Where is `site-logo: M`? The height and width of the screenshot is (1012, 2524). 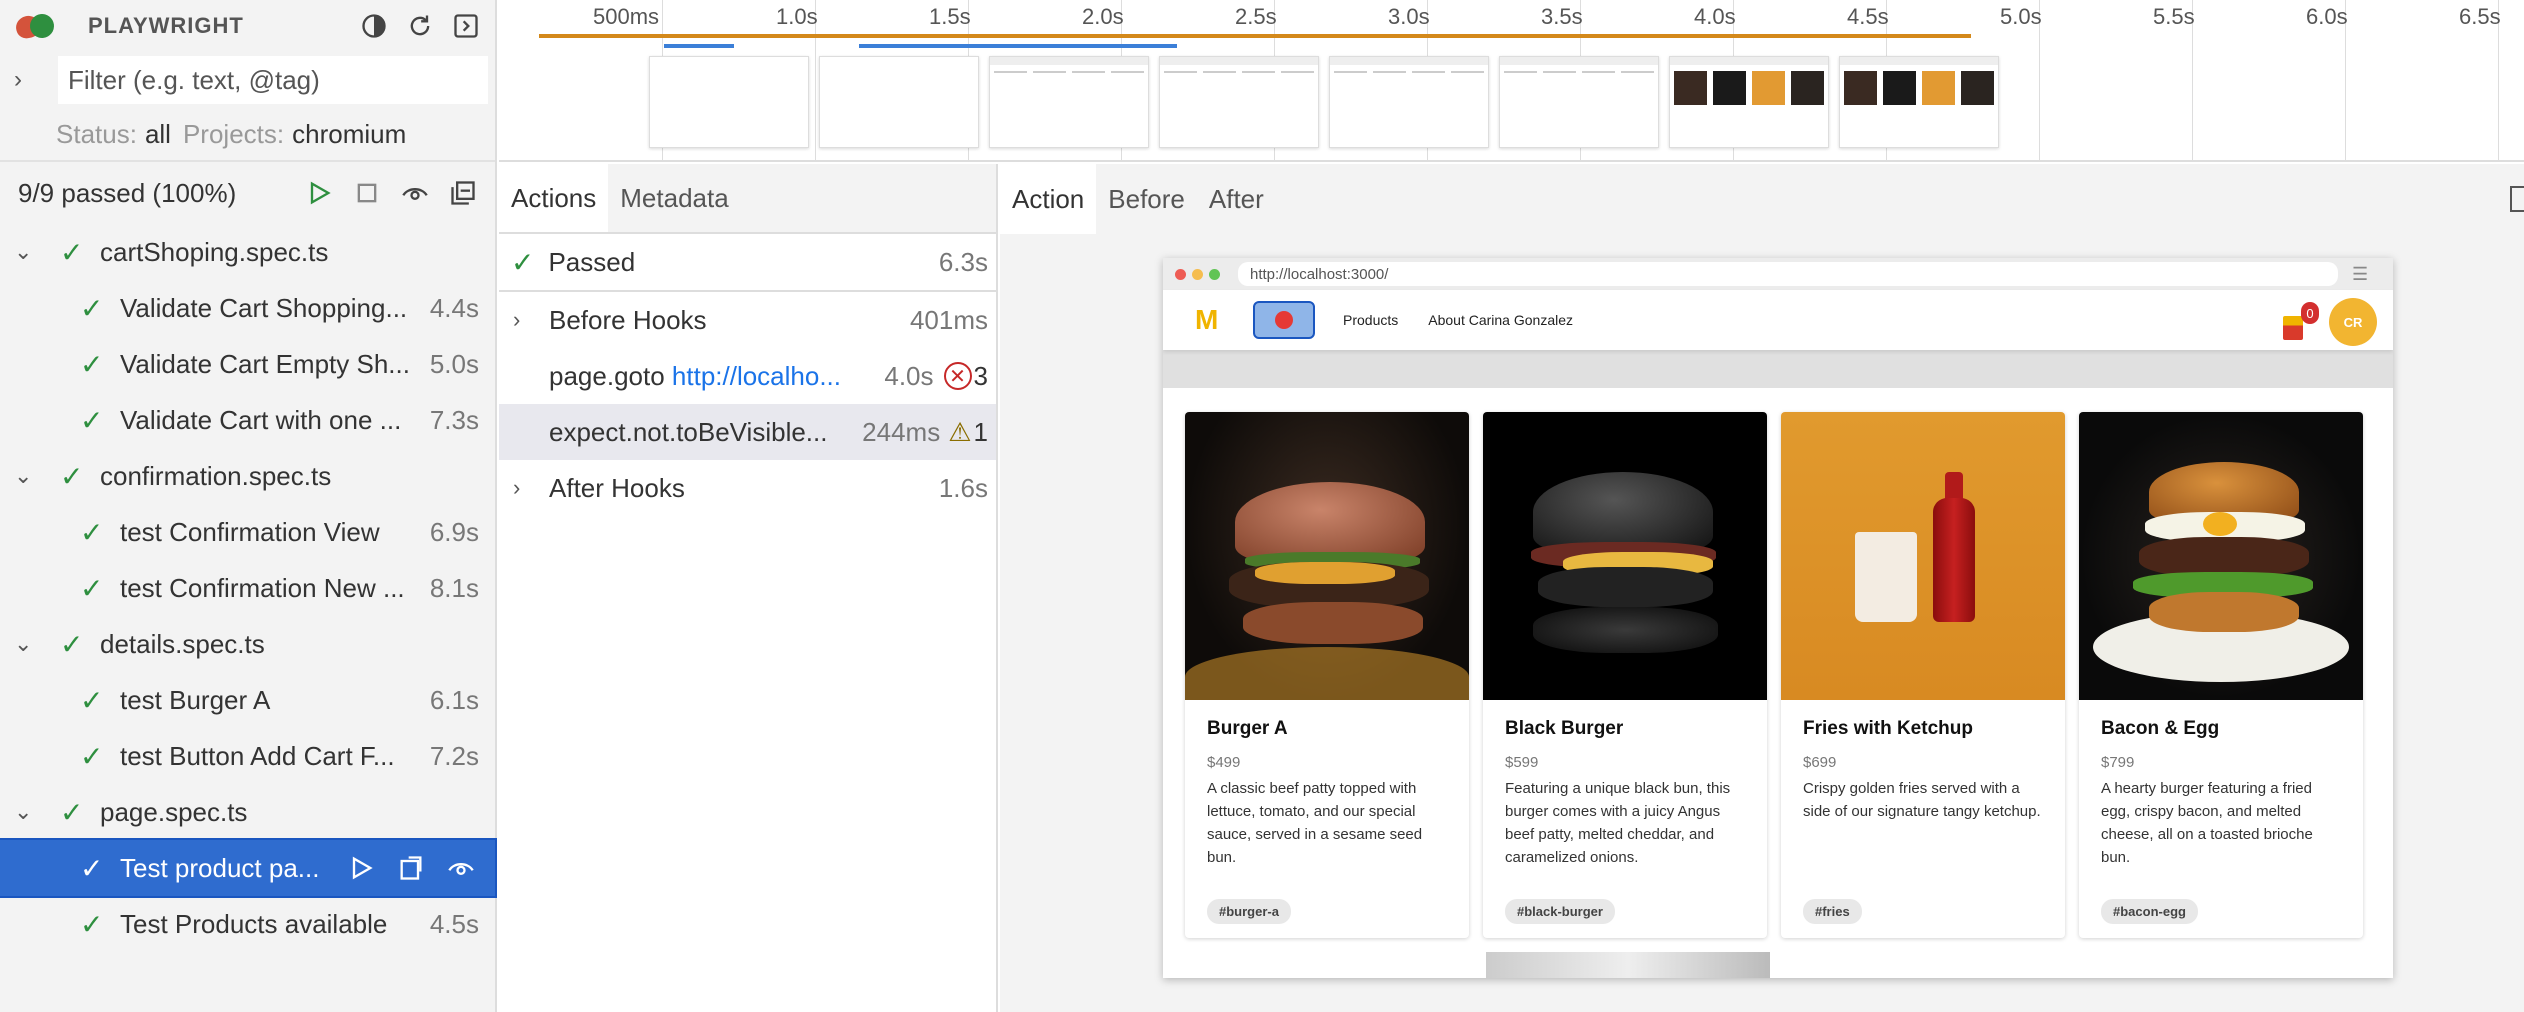
site-logo: M is located at coordinates (1207, 319).